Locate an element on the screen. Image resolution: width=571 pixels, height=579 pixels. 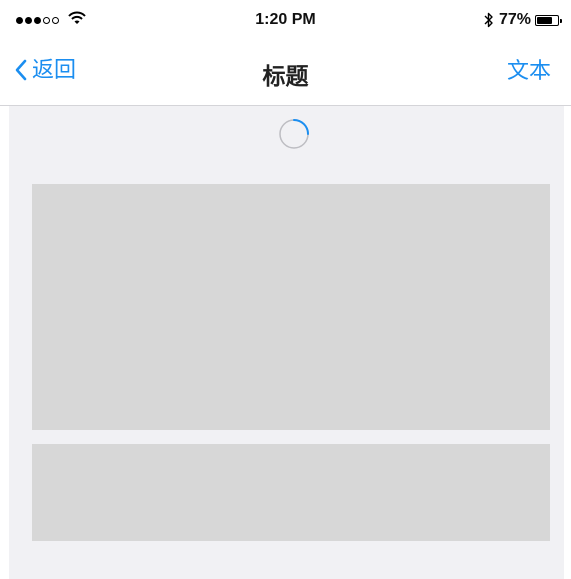
battery-status: 77% is located at coordinates (522, 20).